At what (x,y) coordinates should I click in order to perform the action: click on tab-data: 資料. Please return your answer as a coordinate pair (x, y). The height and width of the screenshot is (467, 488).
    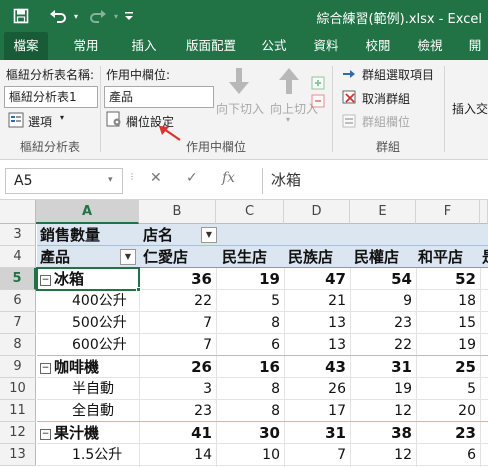
    Looking at the image, I should click on (326, 46).